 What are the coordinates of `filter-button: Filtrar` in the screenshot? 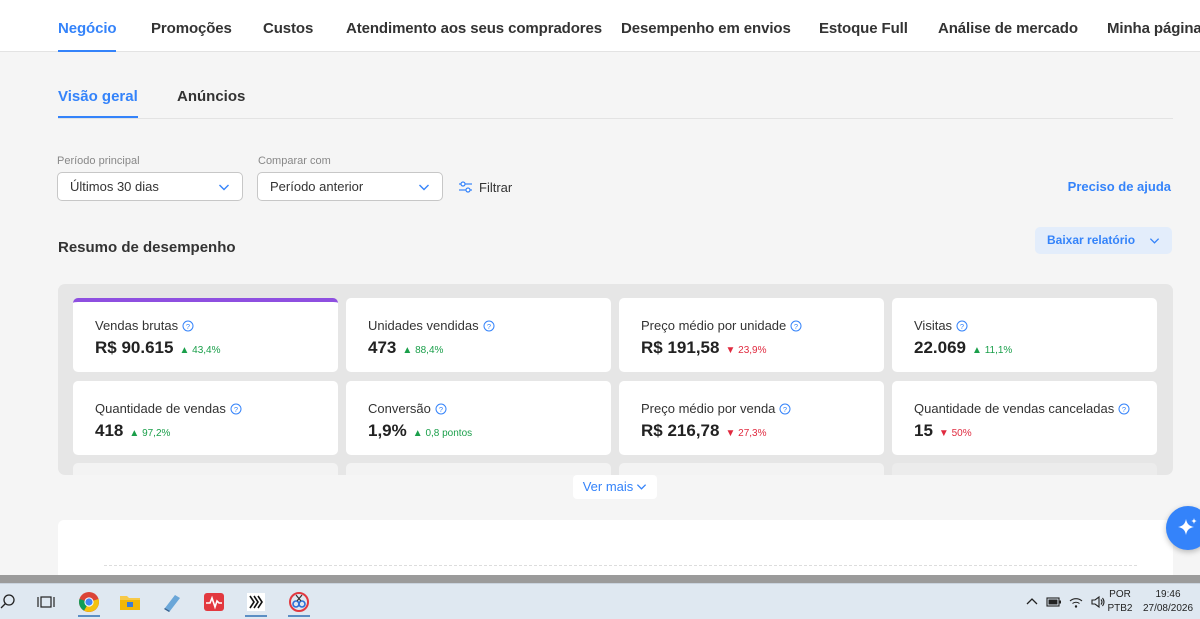 It's located at (485, 187).